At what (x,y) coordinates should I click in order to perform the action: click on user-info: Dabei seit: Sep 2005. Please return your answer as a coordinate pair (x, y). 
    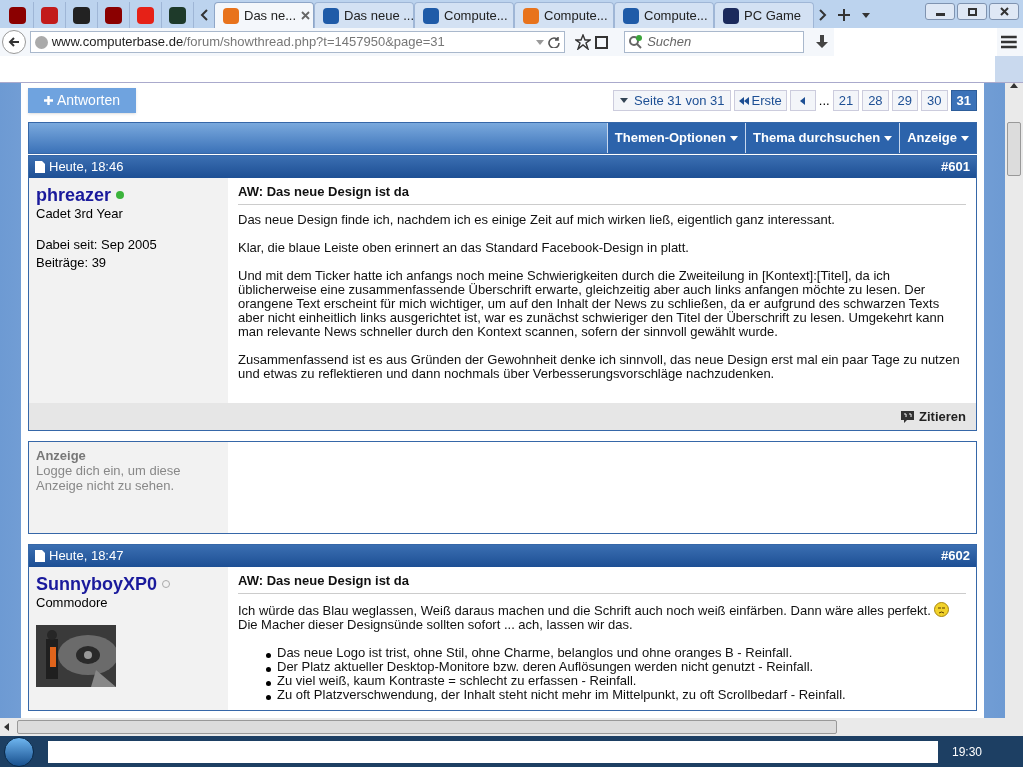
    Looking at the image, I should click on (97, 245).